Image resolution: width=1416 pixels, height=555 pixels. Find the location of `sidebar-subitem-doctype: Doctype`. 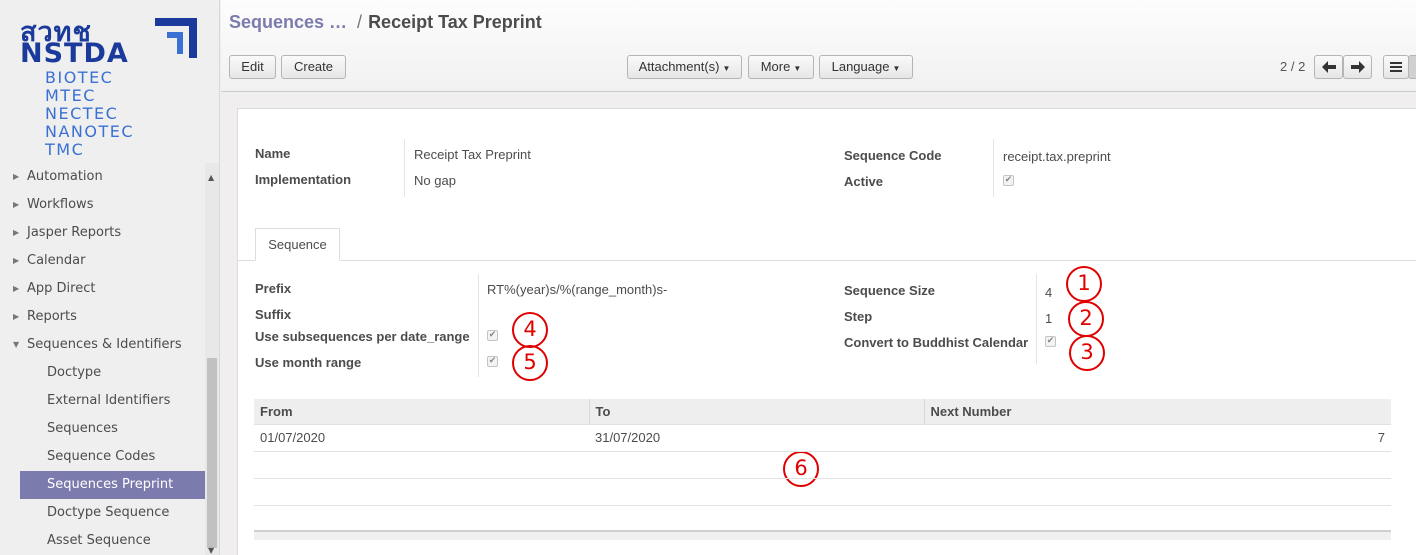

sidebar-subitem-doctype: Doctype is located at coordinates (102, 373).